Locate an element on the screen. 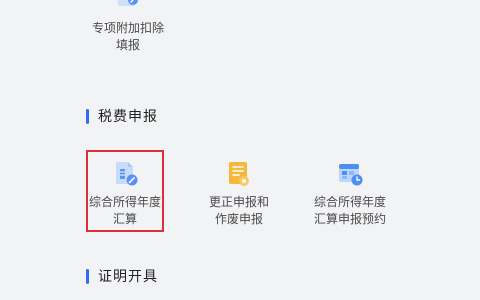 This screenshot has height=300, width=480. section-title-tax-filing: 税费申报 is located at coordinates (128, 117).